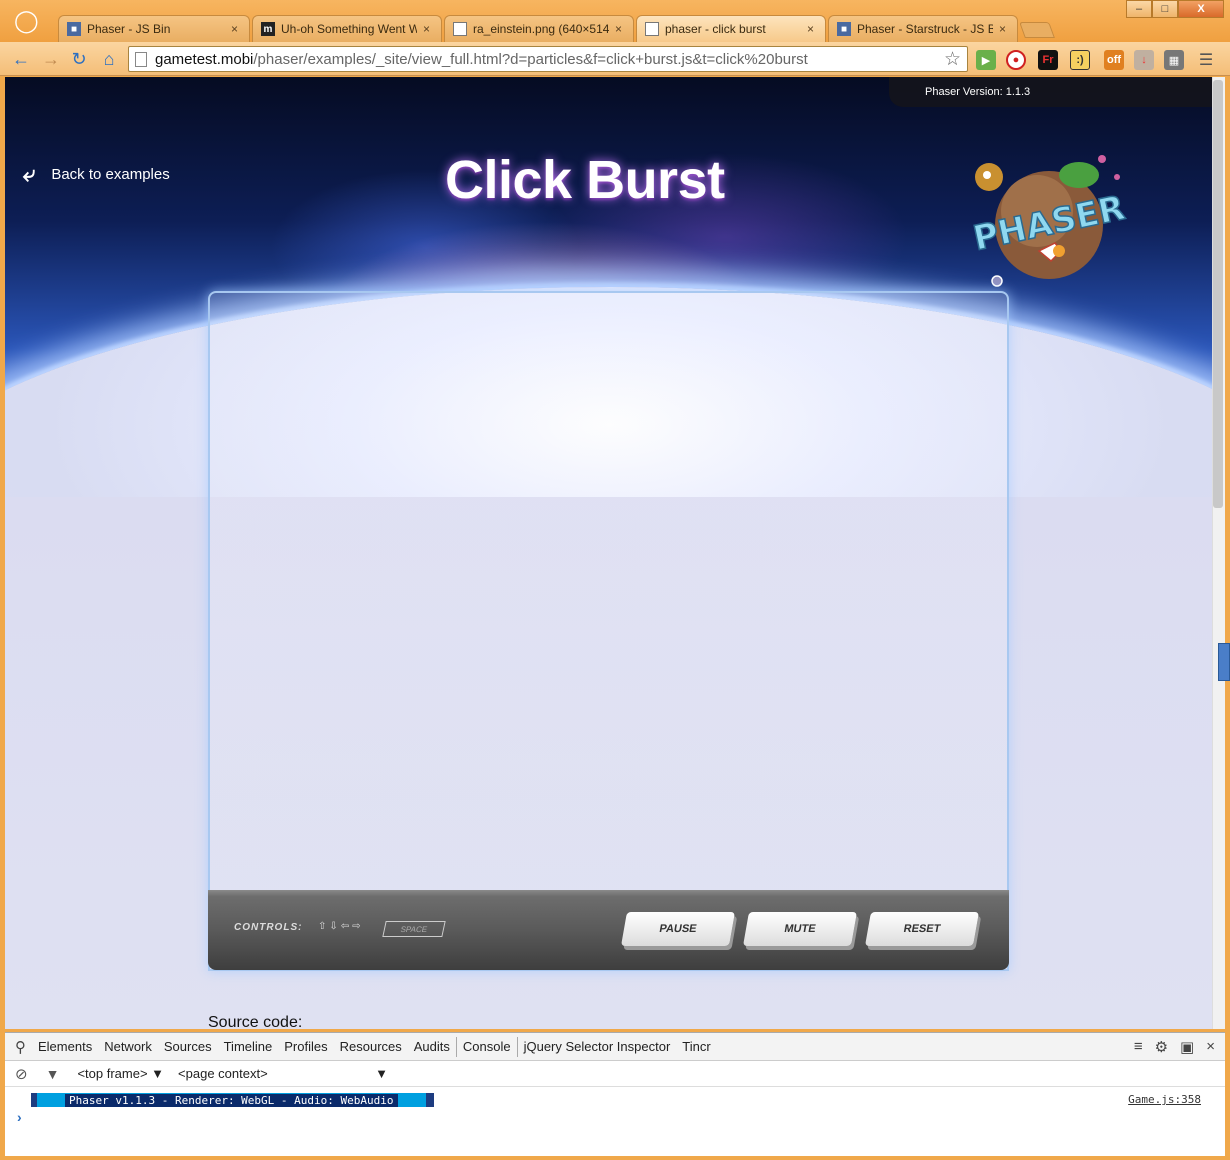 This screenshot has width=1230, height=1160. Describe the element at coordinates (1139, 9) in the screenshot. I see `minimize-button: –` at that location.